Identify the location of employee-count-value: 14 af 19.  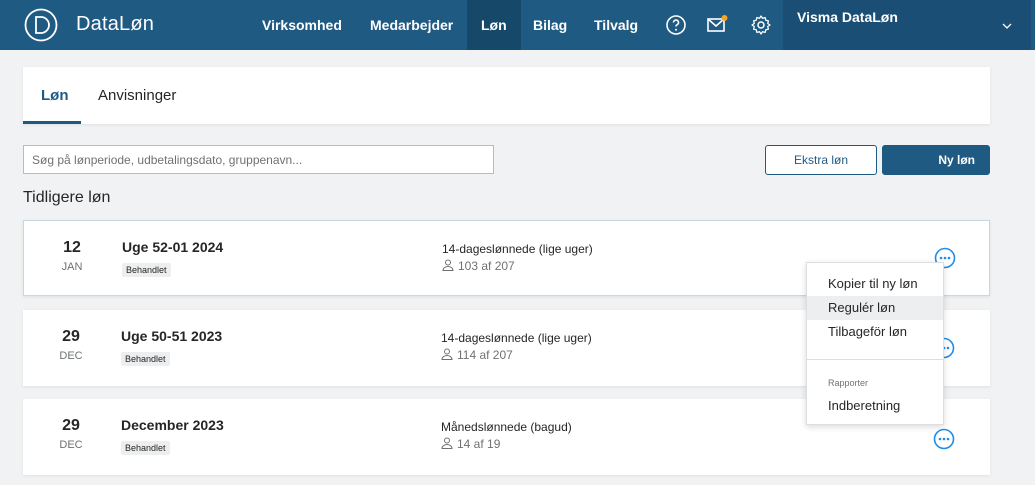
(479, 444).